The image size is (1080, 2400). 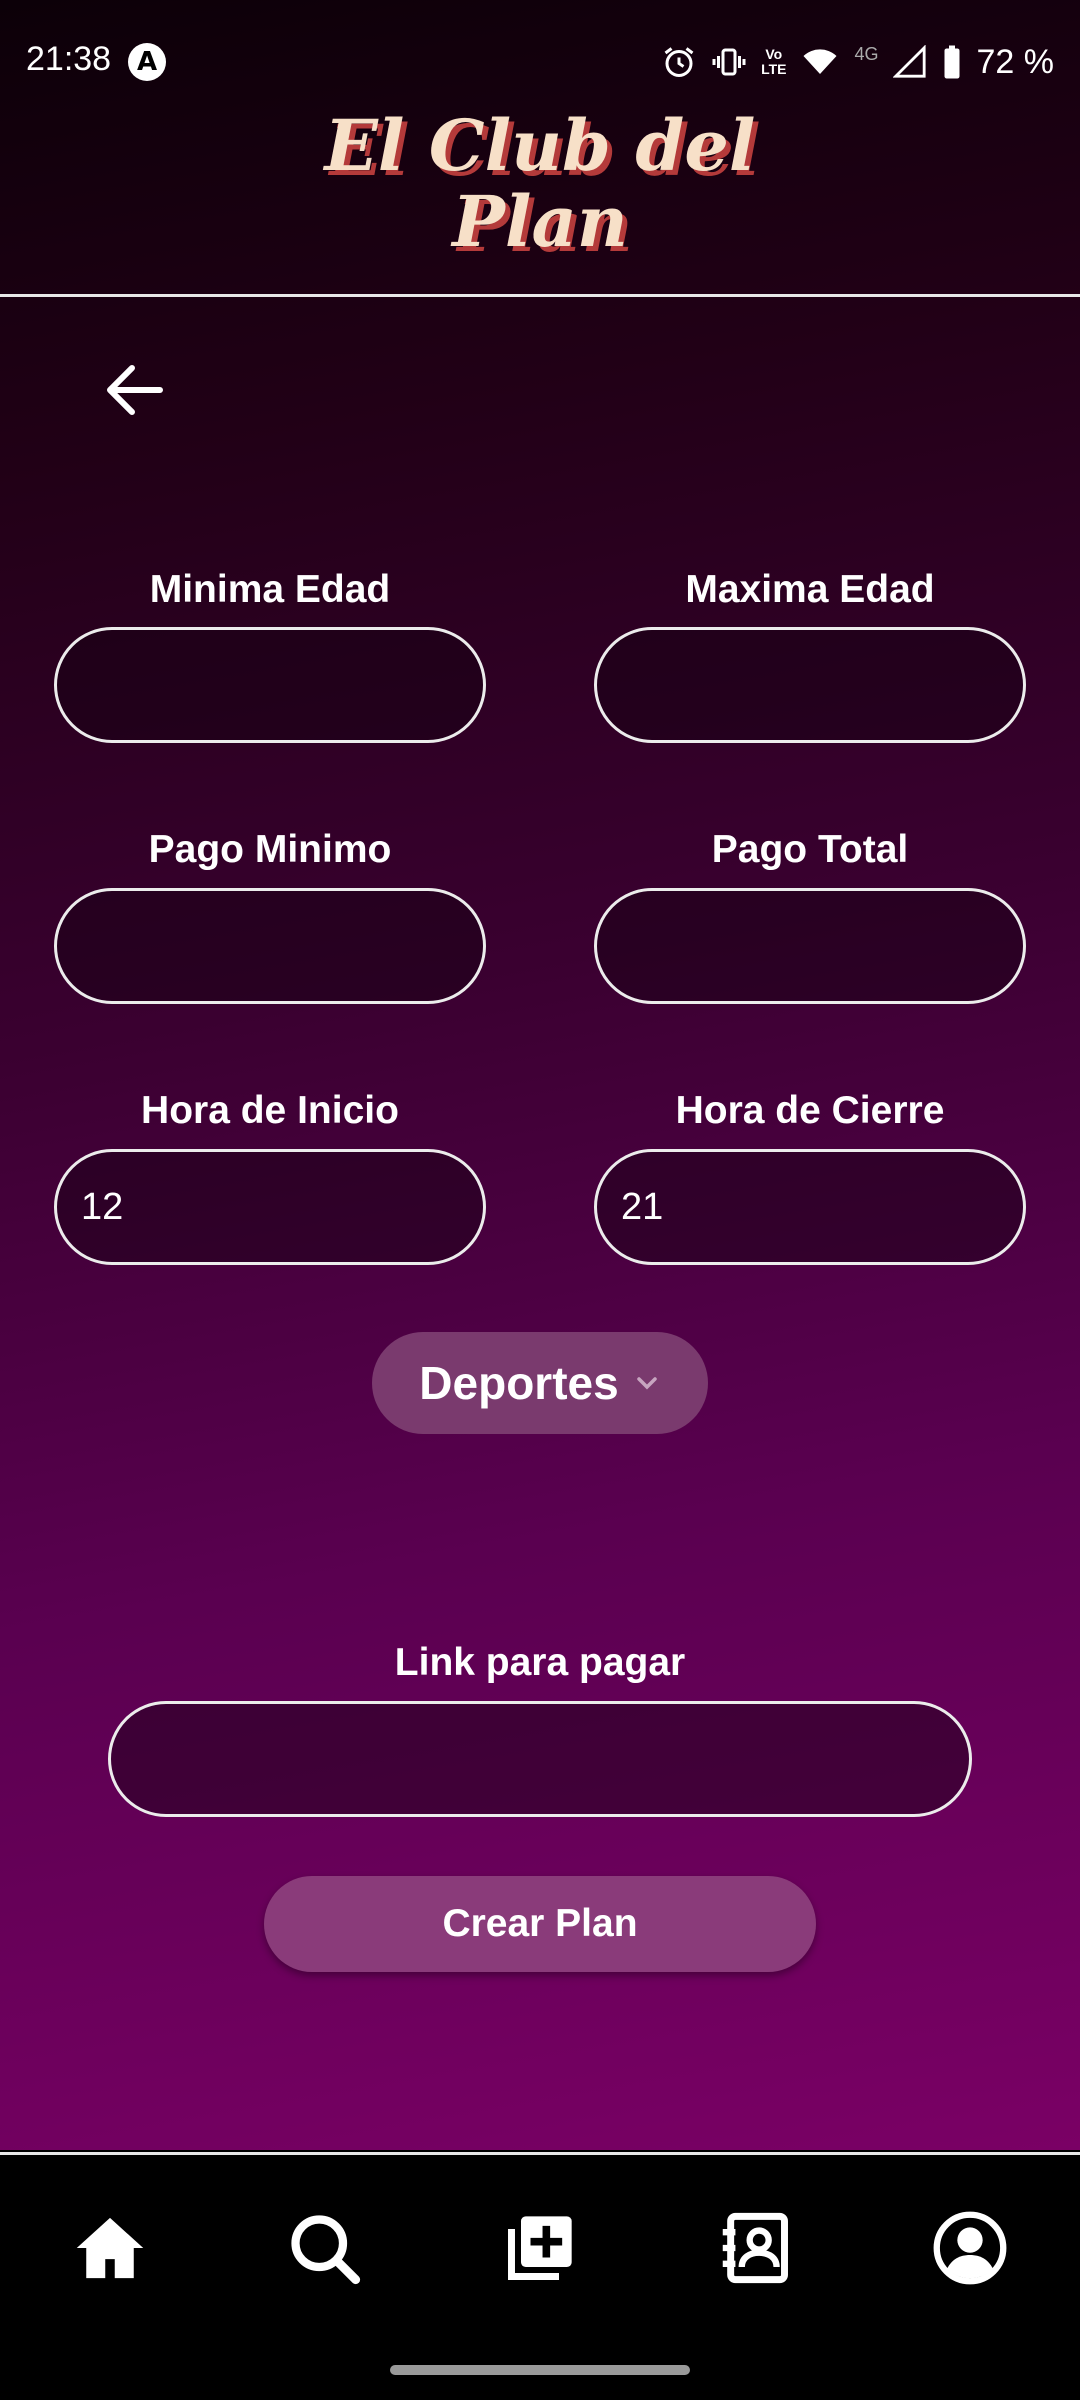 I want to click on start-time-input, so click(x=270, y=1207).